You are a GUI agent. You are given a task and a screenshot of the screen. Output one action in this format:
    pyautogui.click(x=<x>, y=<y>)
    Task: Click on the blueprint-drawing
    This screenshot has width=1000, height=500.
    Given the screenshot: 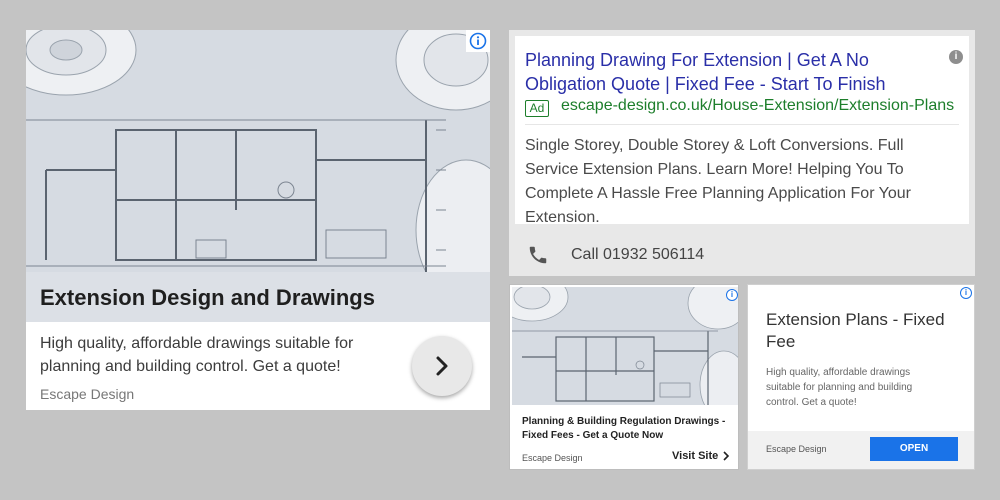 What is the action you would take?
    pyautogui.click(x=625, y=346)
    